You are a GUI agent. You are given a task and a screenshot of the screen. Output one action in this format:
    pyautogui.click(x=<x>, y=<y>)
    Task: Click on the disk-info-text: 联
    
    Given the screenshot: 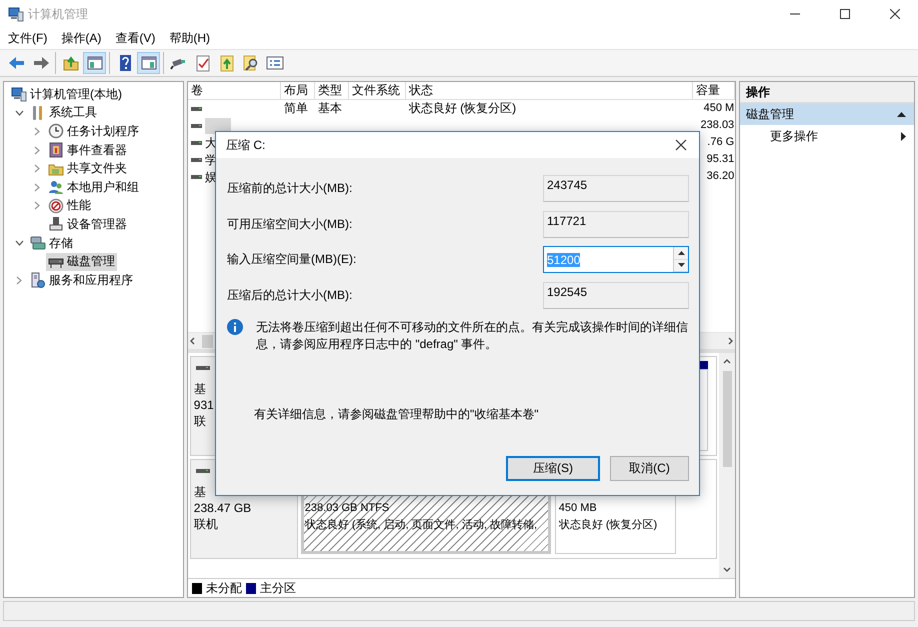 What is the action you would take?
    pyautogui.click(x=200, y=421)
    